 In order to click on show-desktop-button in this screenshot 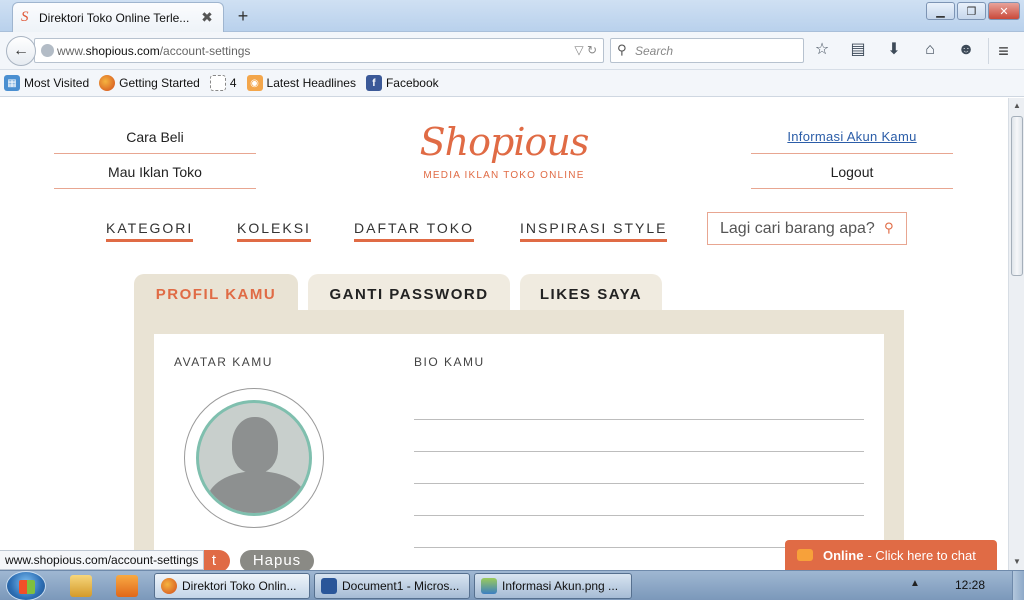, I will do `click(1018, 585)`.